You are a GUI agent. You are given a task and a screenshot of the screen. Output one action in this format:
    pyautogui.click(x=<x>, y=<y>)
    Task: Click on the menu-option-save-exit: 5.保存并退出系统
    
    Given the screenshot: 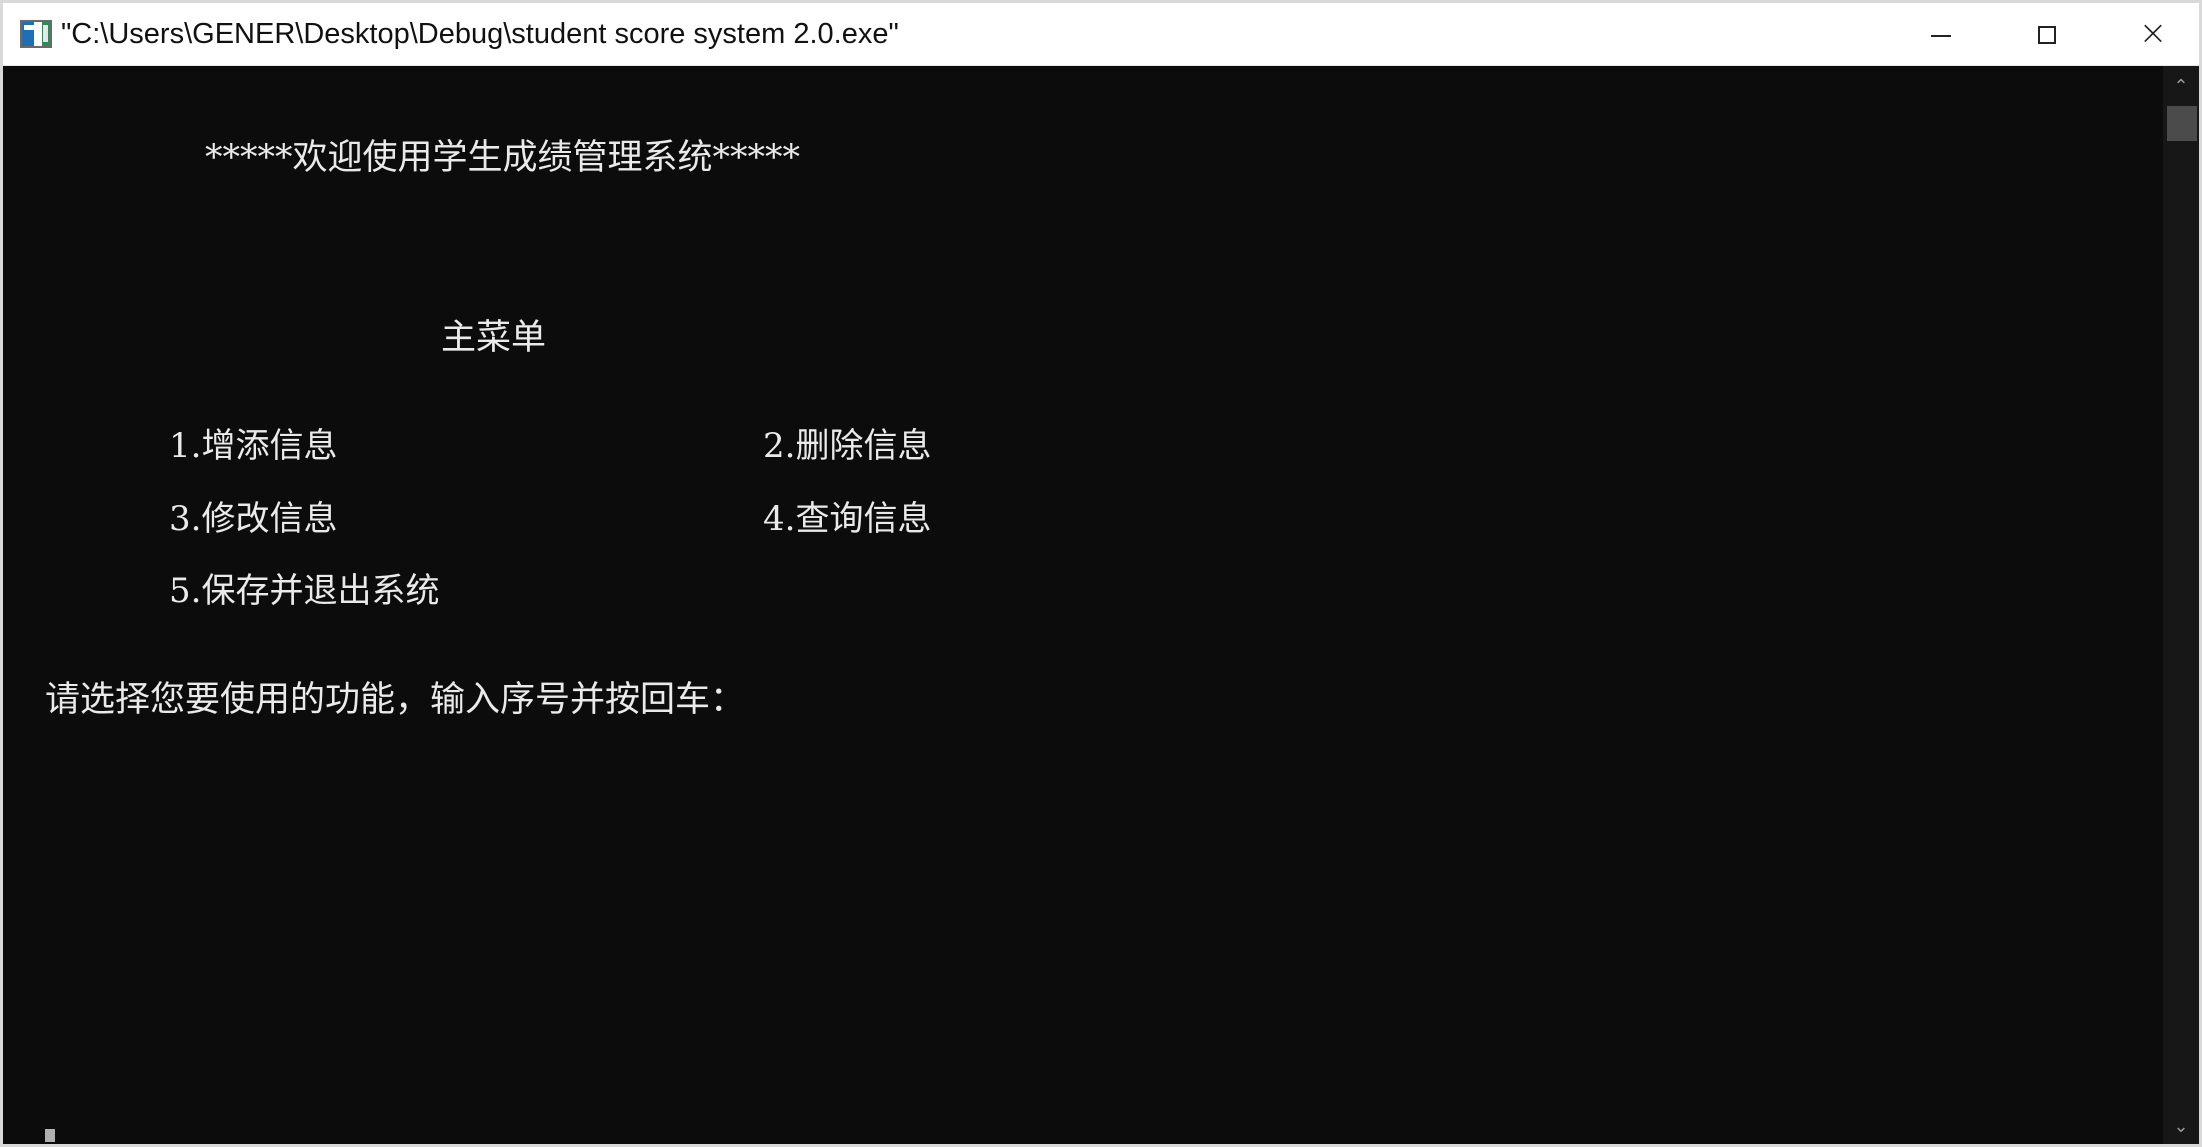 What is the action you would take?
    pyautogui.click(x=304, y=591)
    